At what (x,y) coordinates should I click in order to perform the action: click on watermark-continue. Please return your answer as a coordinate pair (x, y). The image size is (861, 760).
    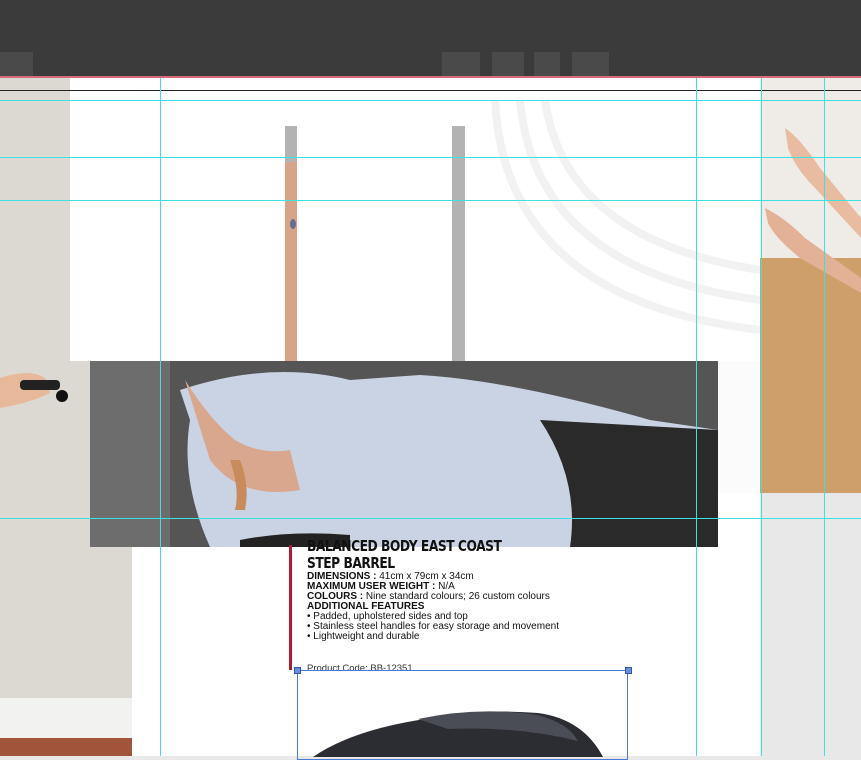
    Looking at the image, I should click on (739, 427).